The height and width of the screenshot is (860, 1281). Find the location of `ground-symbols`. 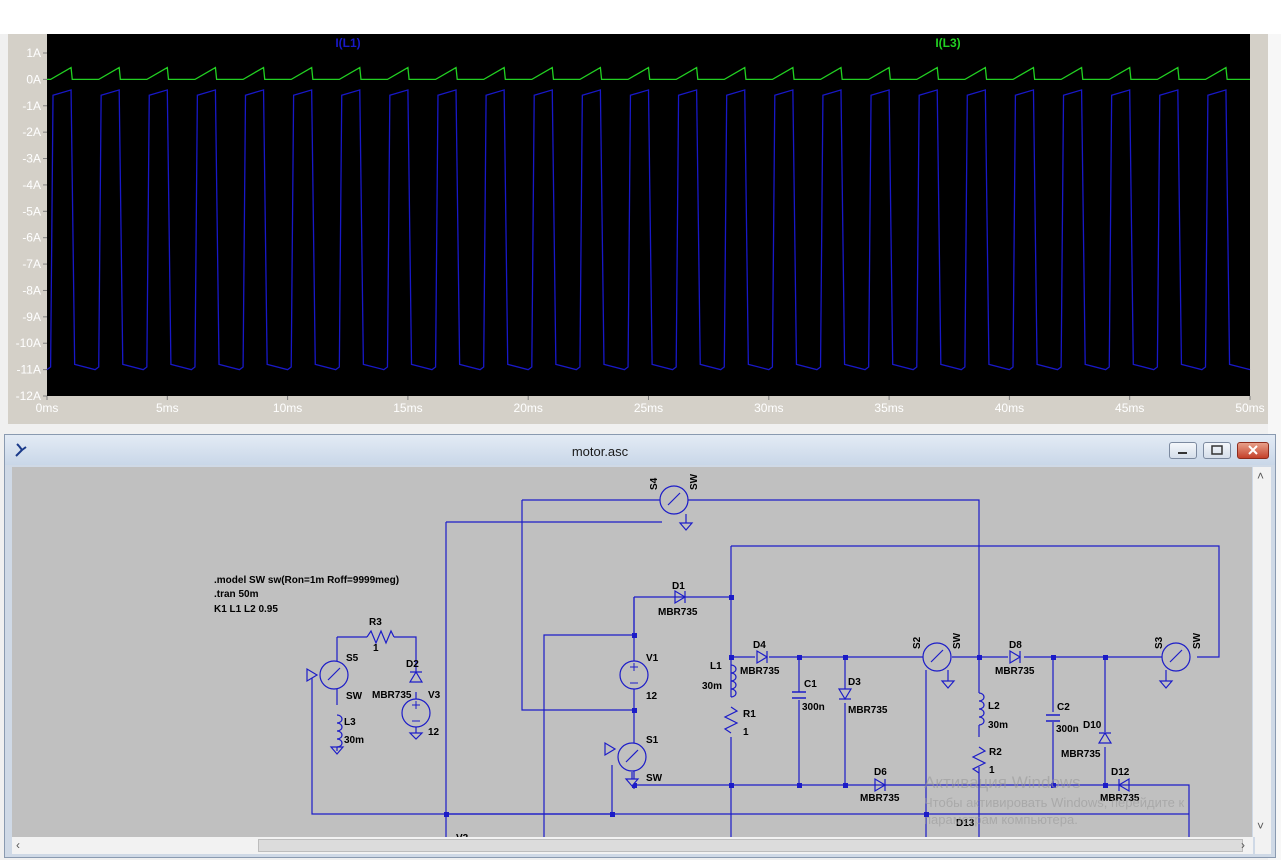

ground-symbols is located at coordinates (482, 758).